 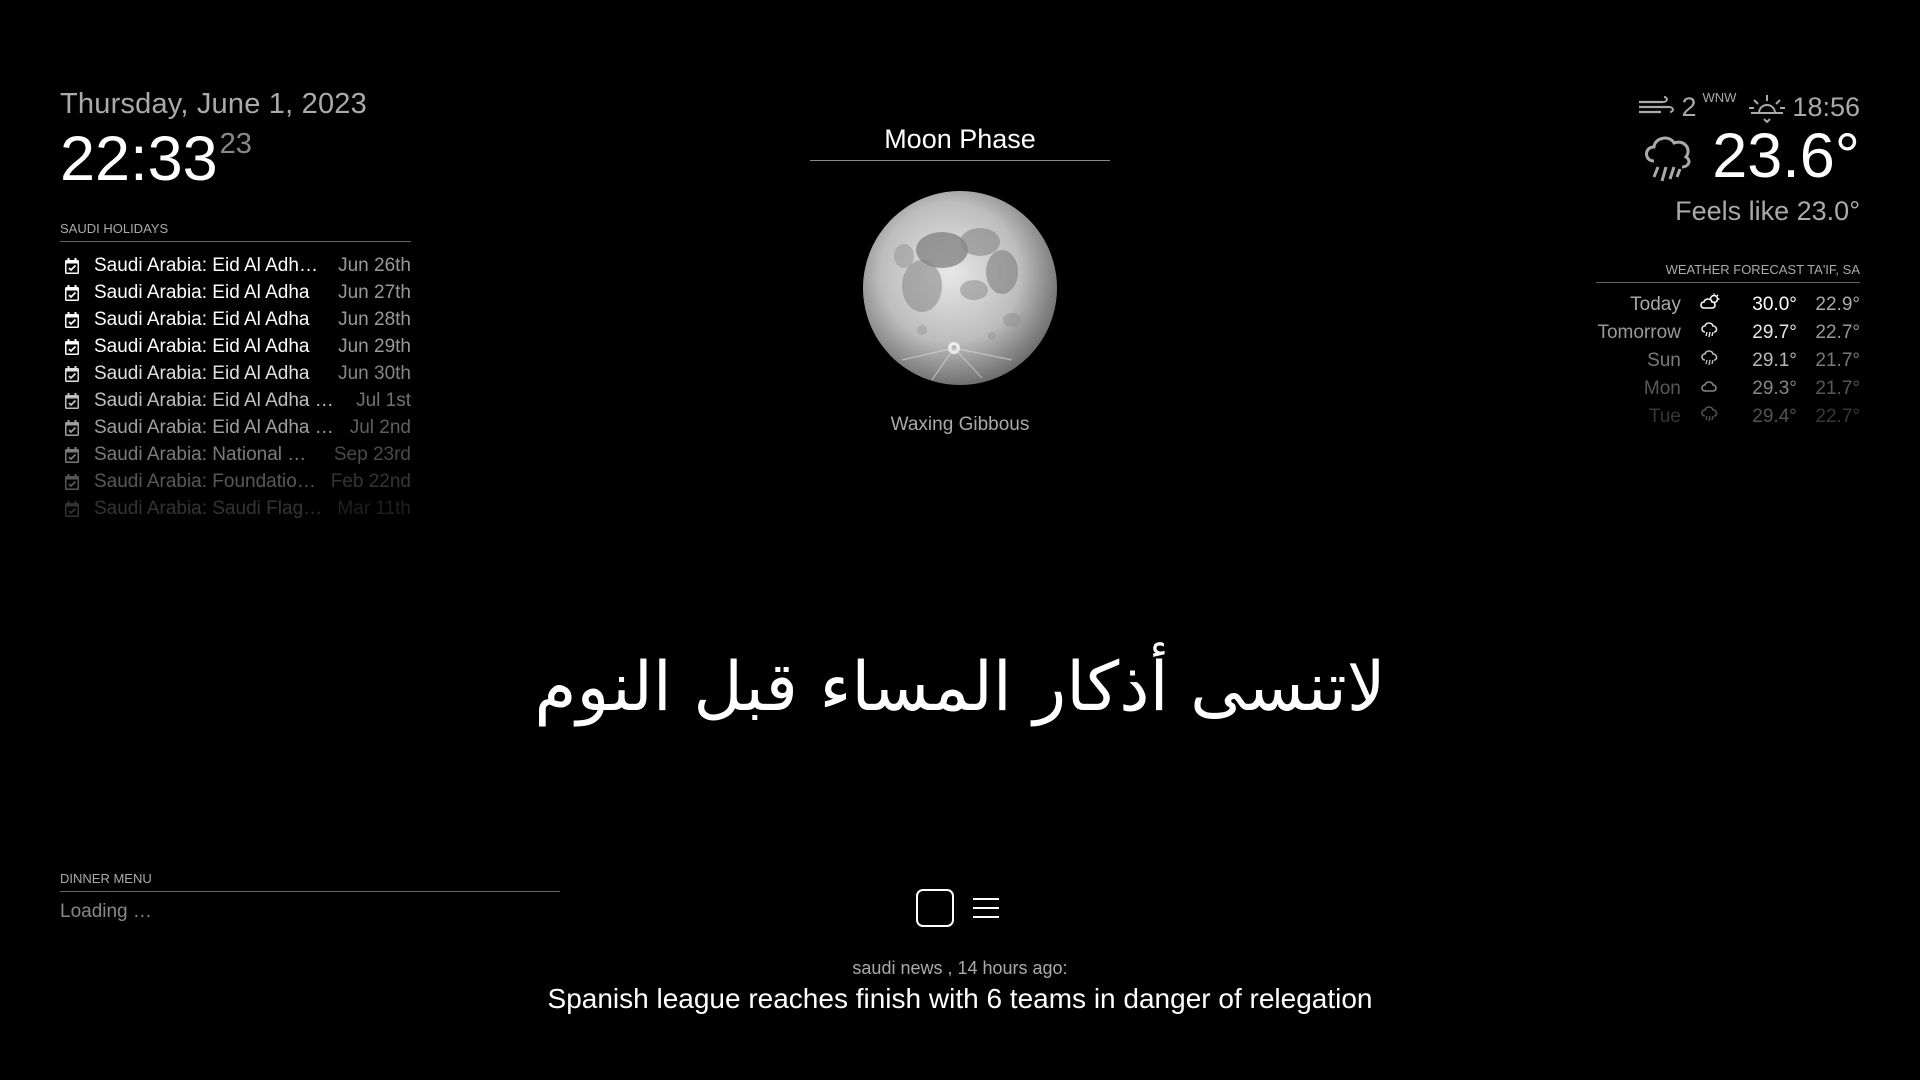 I want to click on wind-direction: WNW, so click(x=1719, y=97).